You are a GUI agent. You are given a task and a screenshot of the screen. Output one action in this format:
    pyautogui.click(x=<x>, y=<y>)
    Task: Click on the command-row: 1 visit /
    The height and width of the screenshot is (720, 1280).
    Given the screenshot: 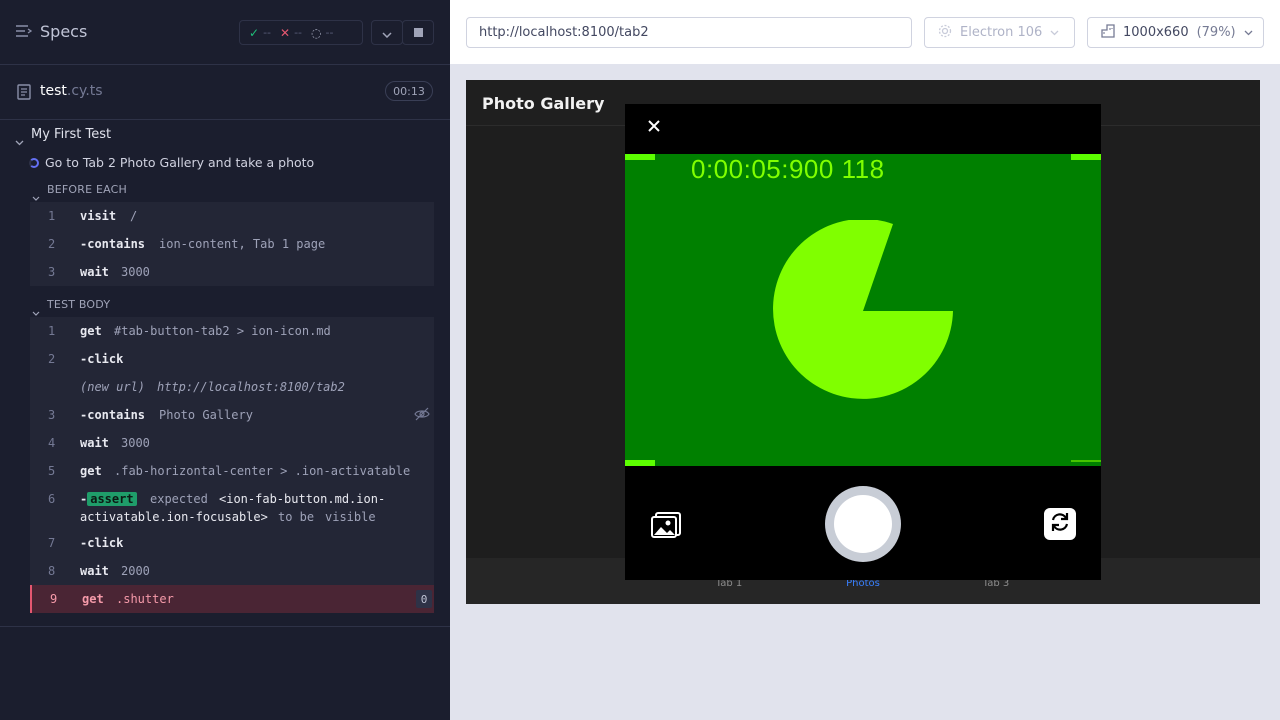 What is the action you would take?
    pyautogui.click(x=232, y=216)
    